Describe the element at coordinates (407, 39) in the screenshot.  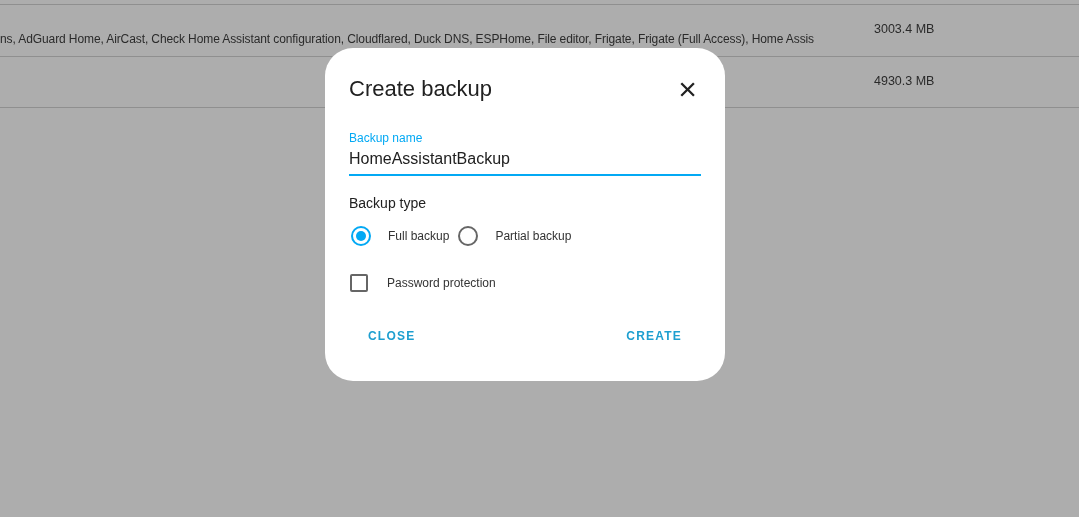
I see `table-cell-text: ns, AdGuard Home, AirCast, Check Home Assistant configuration, Cloudflared, Duck DNS, ESPHome, File editor, Frigate, Frigate (Full Access), Home Assis` at that location.